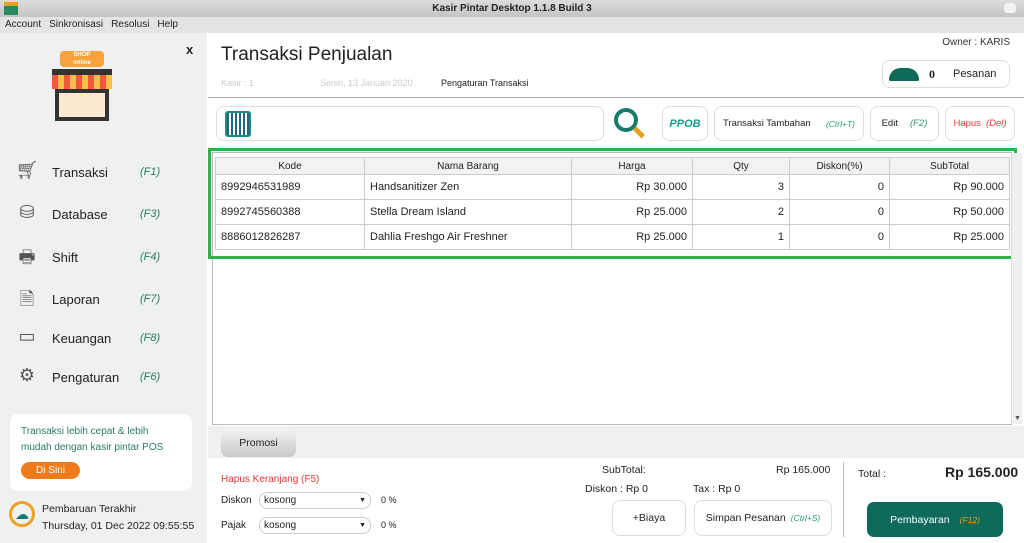 This screenshot has height=543, width=1024. Describe the element at coordinates (468, 212) in the screenshot. I see `cell-nama: Stella Dream Island` at that location.